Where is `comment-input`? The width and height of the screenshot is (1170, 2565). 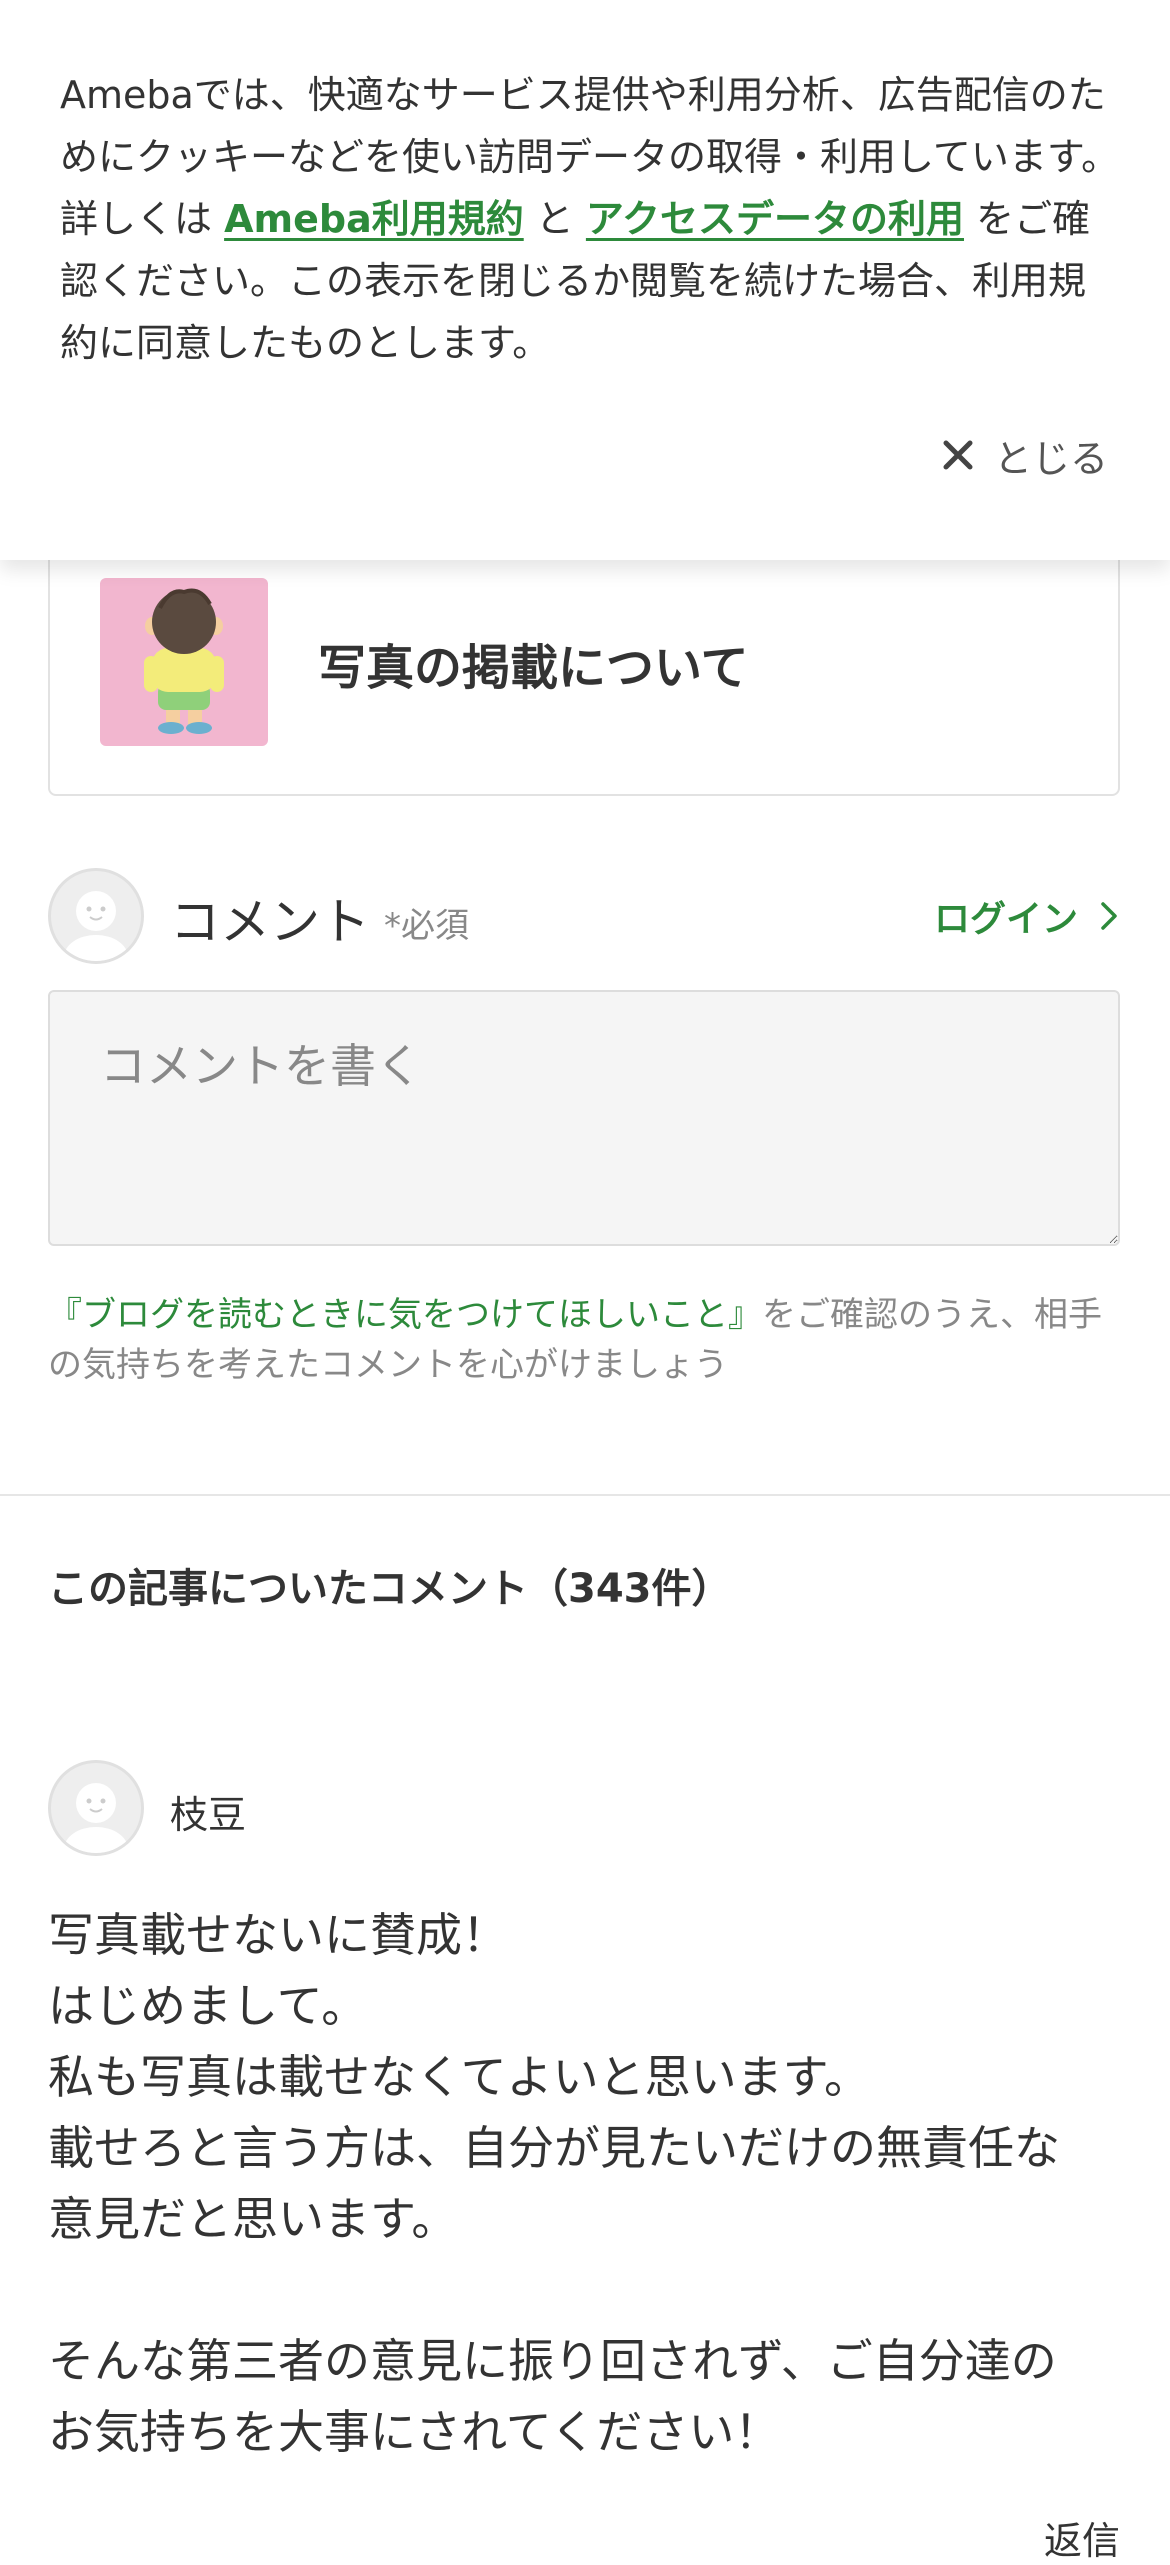 comment-input is located at coordinates (584, 1118).